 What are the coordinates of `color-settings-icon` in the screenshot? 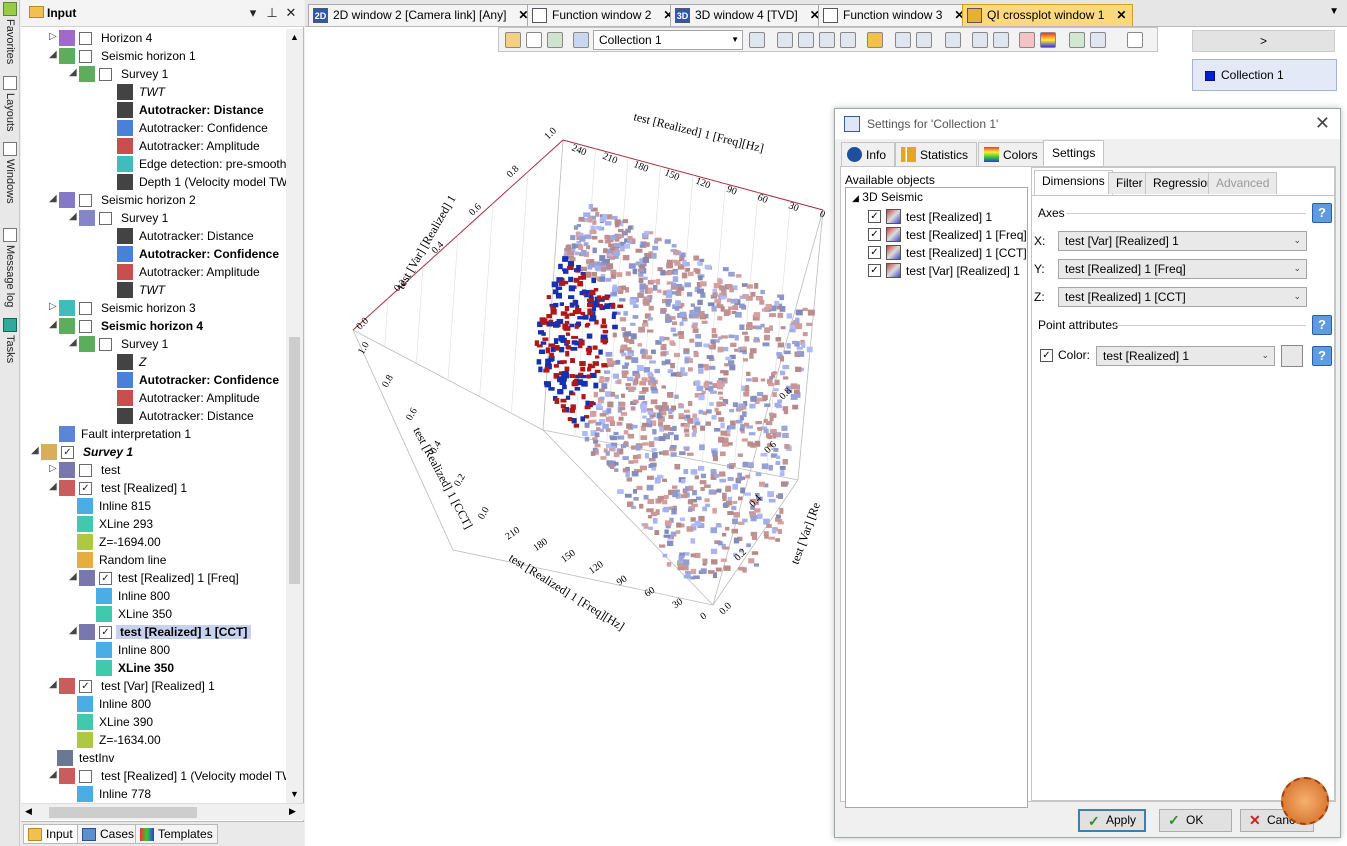 It's located at (1292, 356).